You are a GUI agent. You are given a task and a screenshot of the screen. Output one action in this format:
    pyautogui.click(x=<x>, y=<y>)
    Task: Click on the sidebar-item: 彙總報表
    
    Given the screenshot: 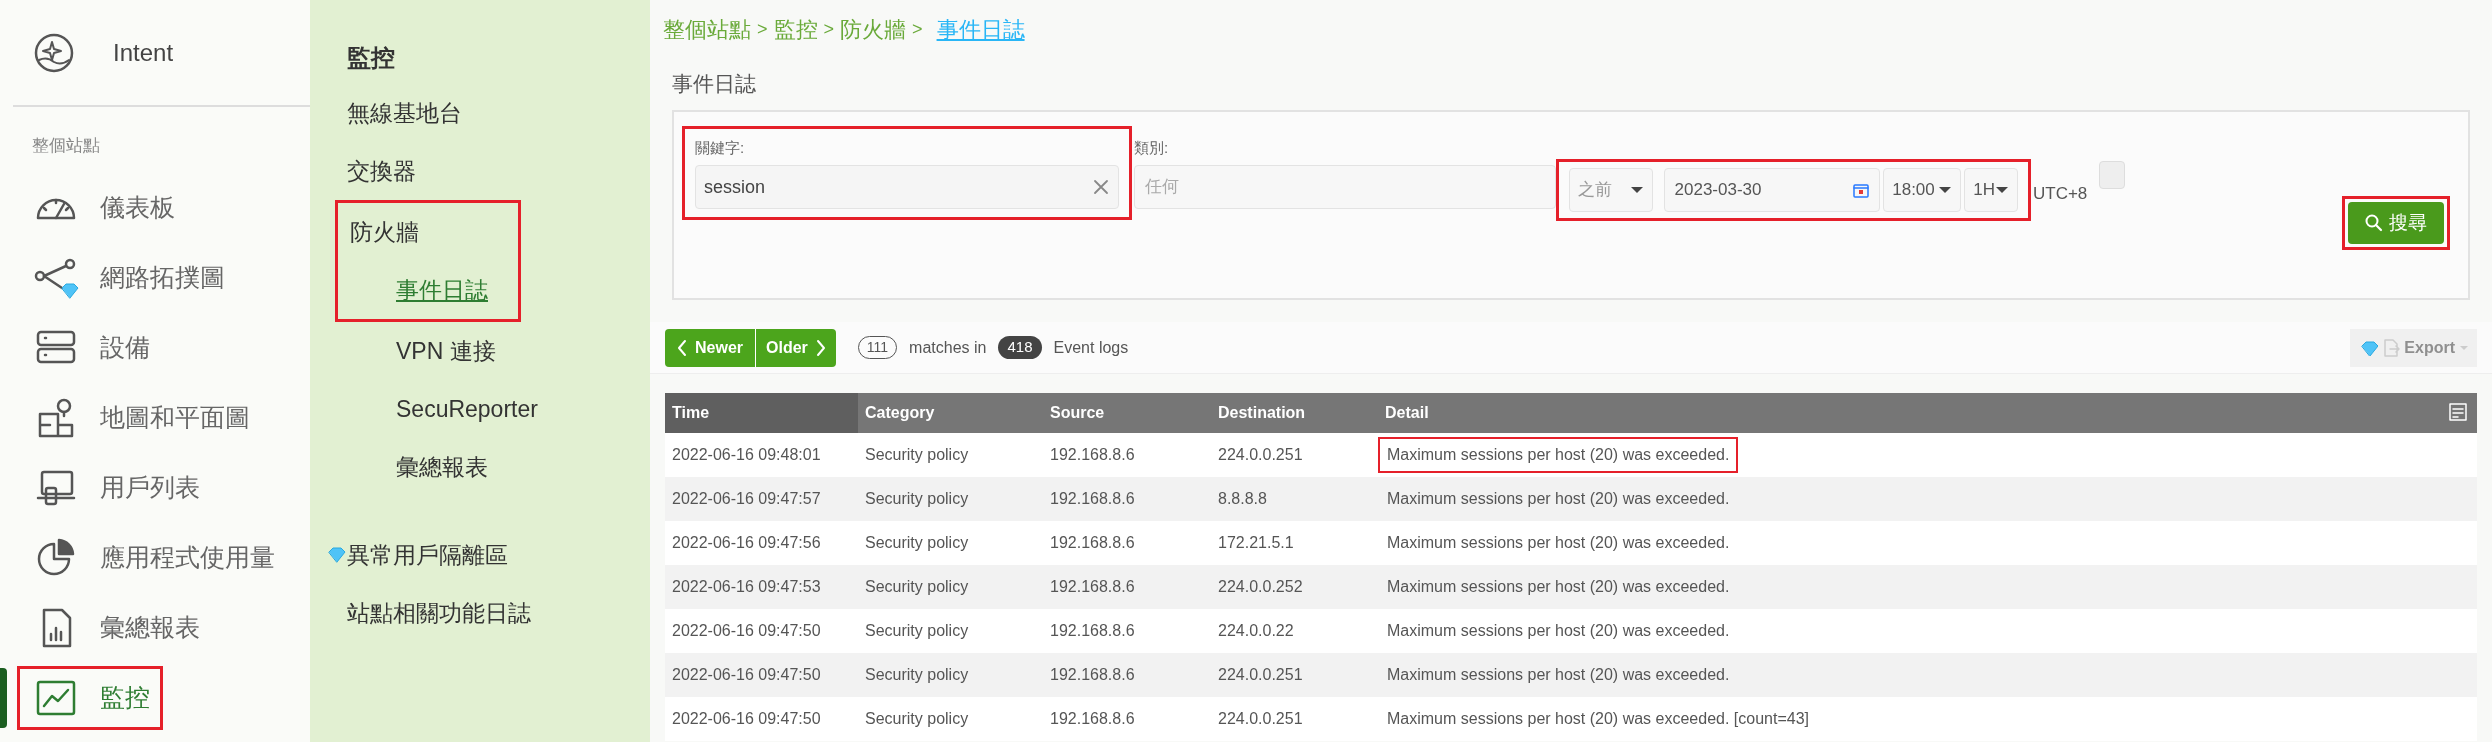 What is the action you would take?
    pyautogui.click(x=115, y=627)
    